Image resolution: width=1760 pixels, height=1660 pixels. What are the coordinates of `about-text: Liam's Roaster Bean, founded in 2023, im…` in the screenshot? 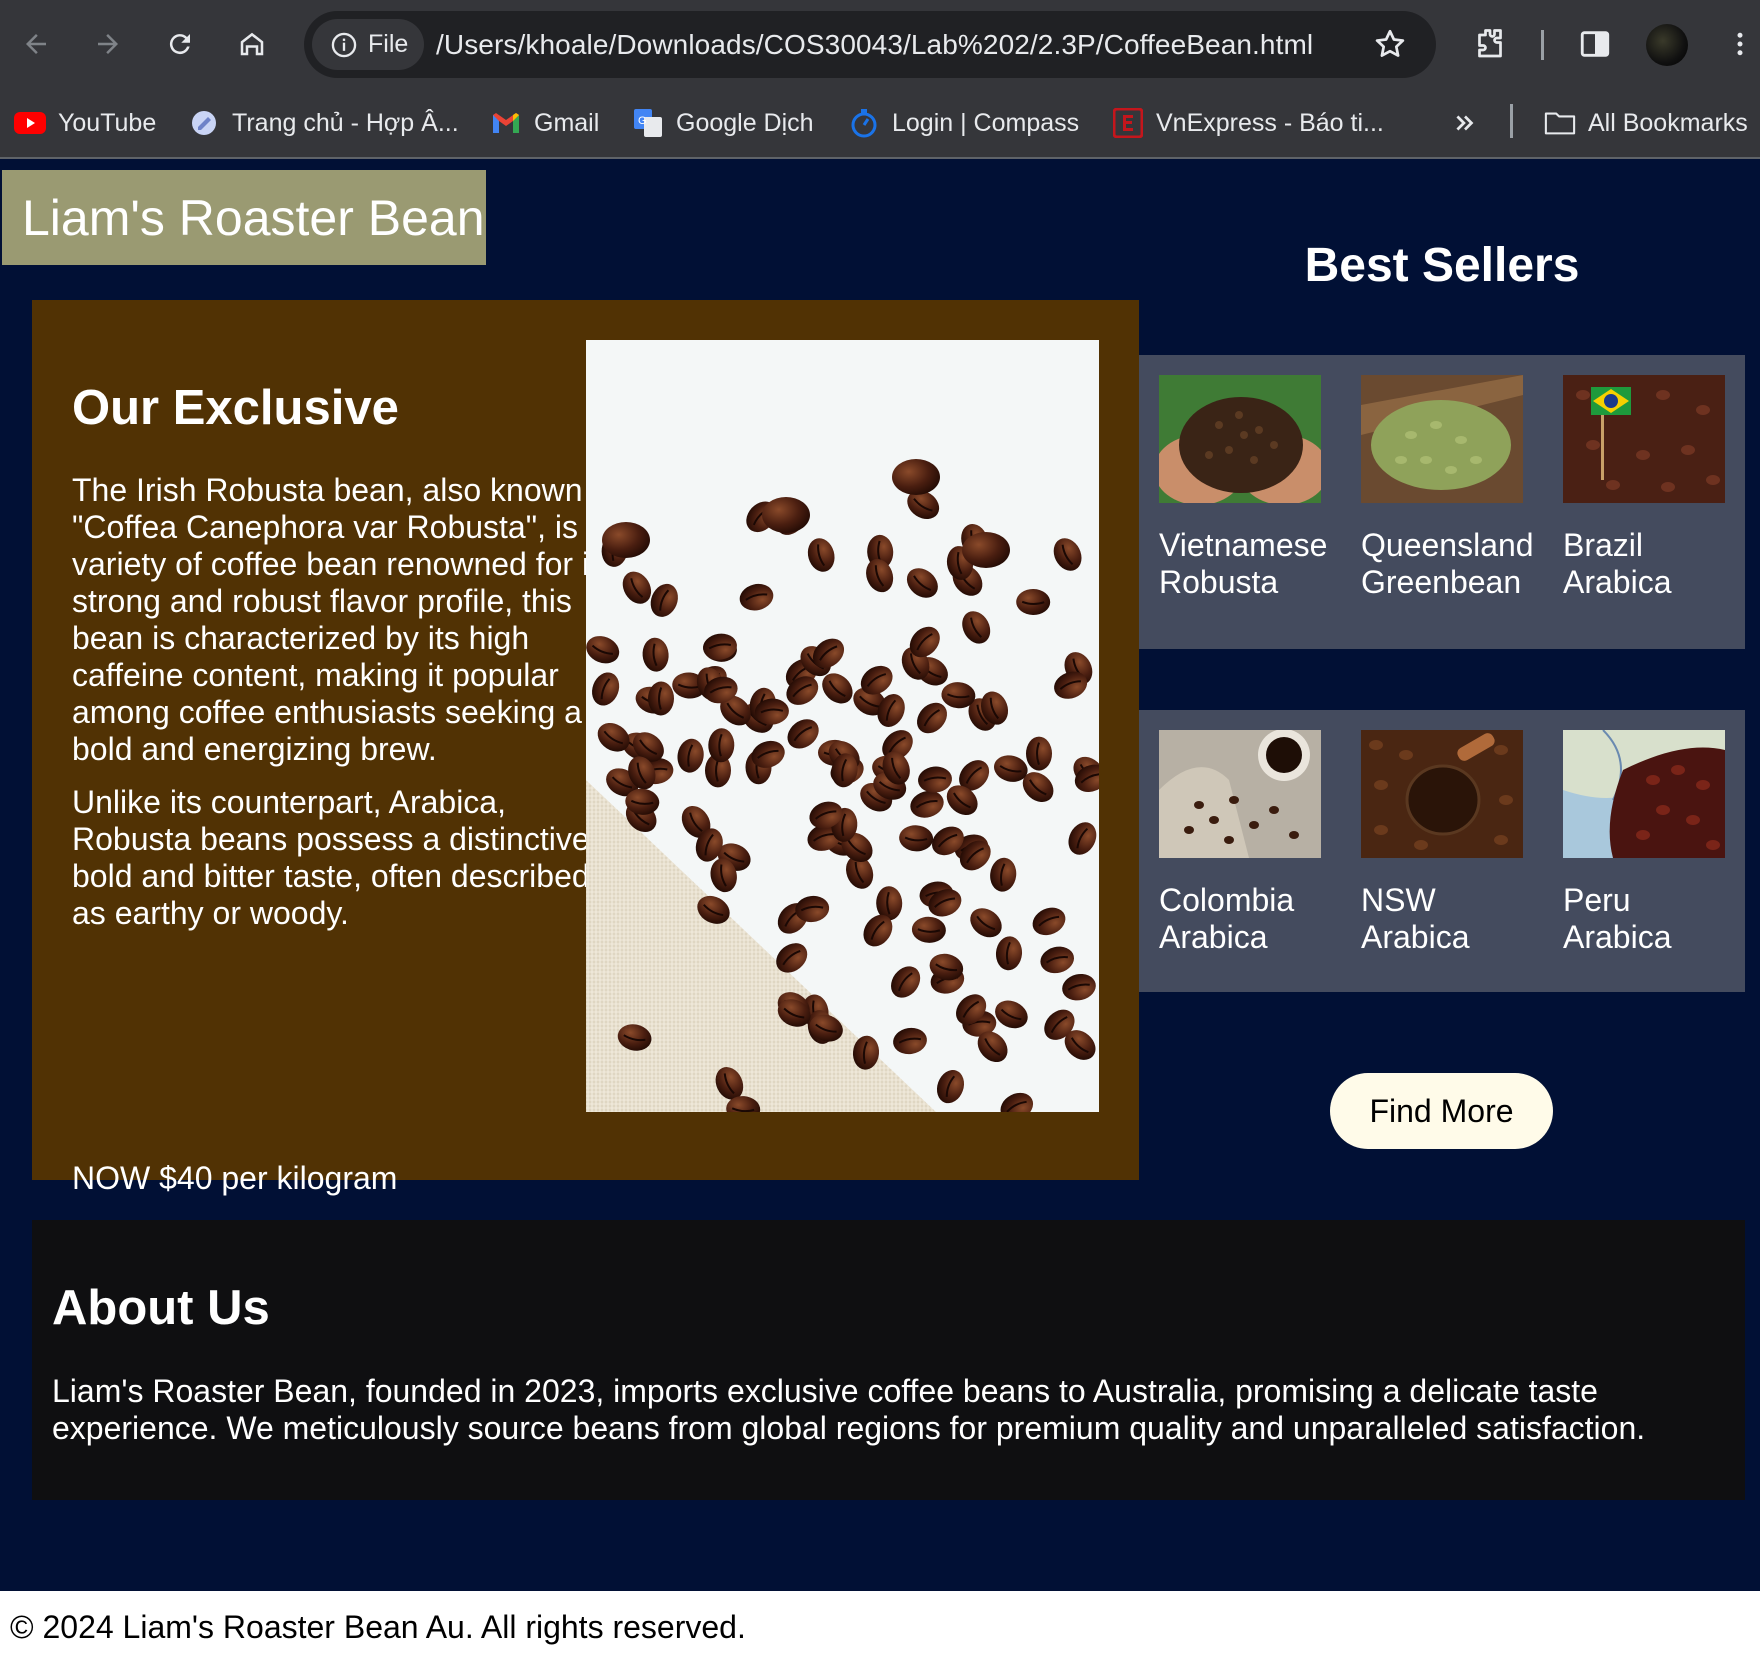 It's located at (849, 1409).